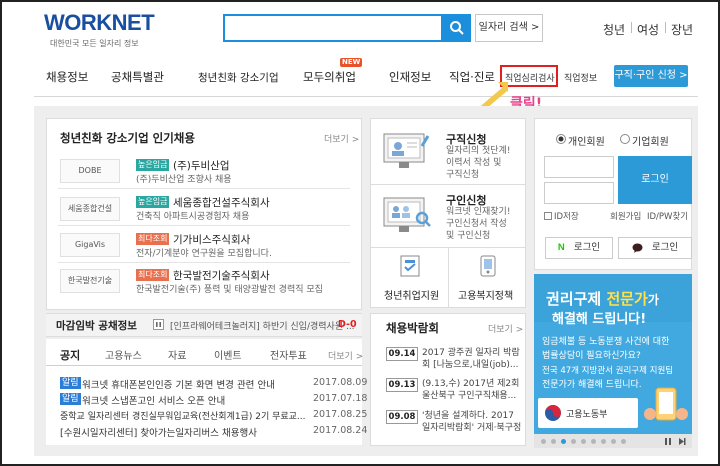  What do you see at coordinates (655, 180) in the screenshot?
I see `login-button: 로그인` at bounding box center [655, 180].